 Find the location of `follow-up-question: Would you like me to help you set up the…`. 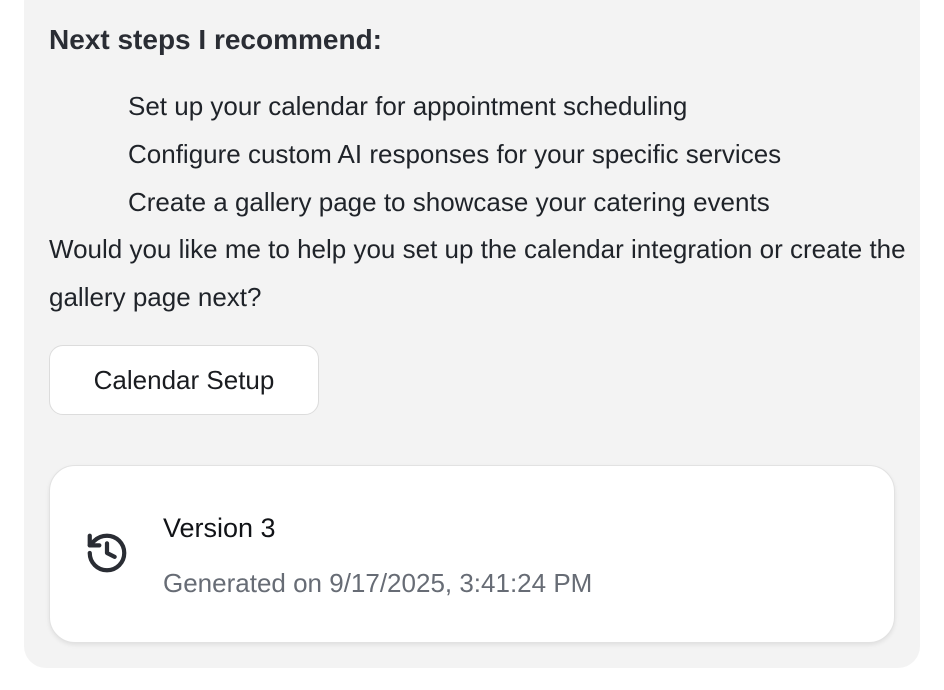

follow-up-question: Would you like me to help you set up the… is located at coordinates (477, 273).